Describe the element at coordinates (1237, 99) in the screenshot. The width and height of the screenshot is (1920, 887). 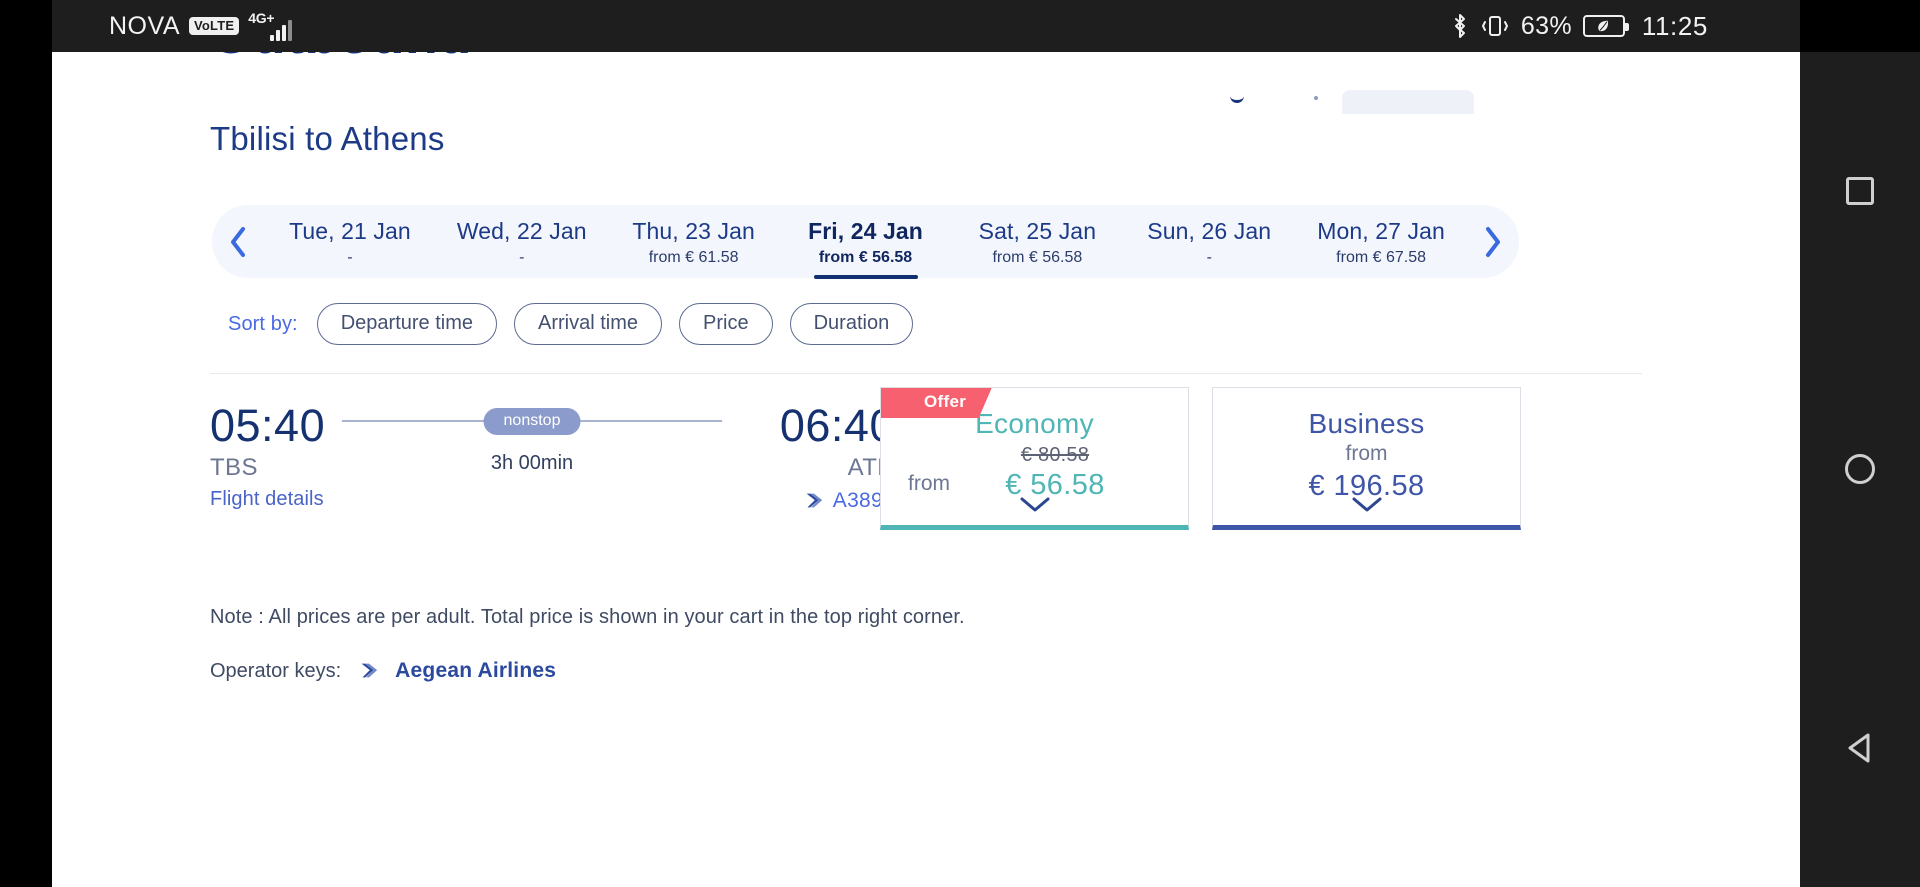
I see `header-glyph-a` at that location.